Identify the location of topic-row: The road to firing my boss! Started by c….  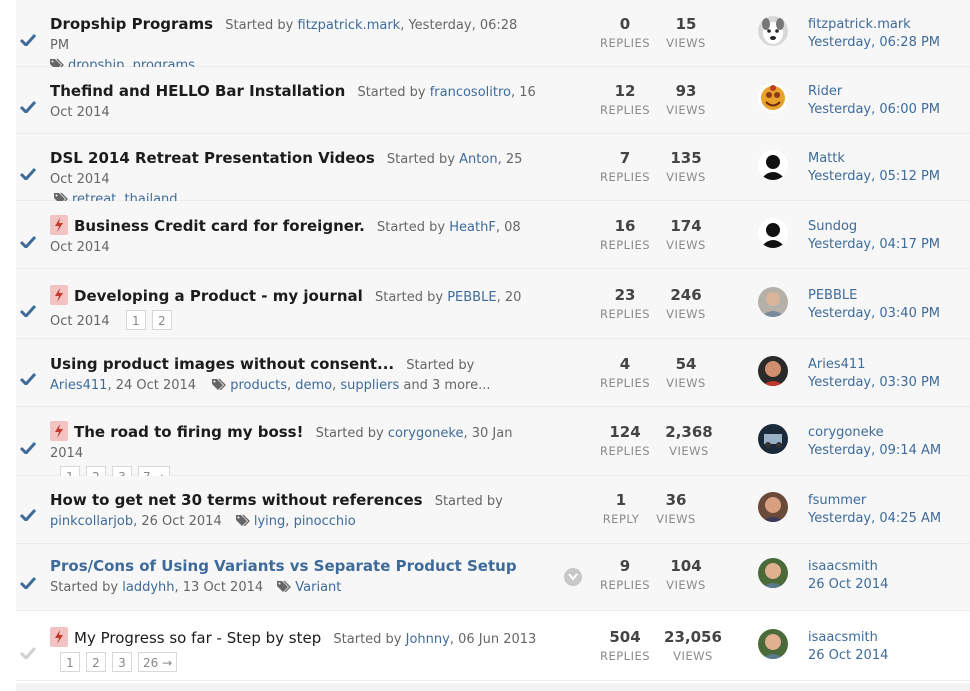
(493, 446).